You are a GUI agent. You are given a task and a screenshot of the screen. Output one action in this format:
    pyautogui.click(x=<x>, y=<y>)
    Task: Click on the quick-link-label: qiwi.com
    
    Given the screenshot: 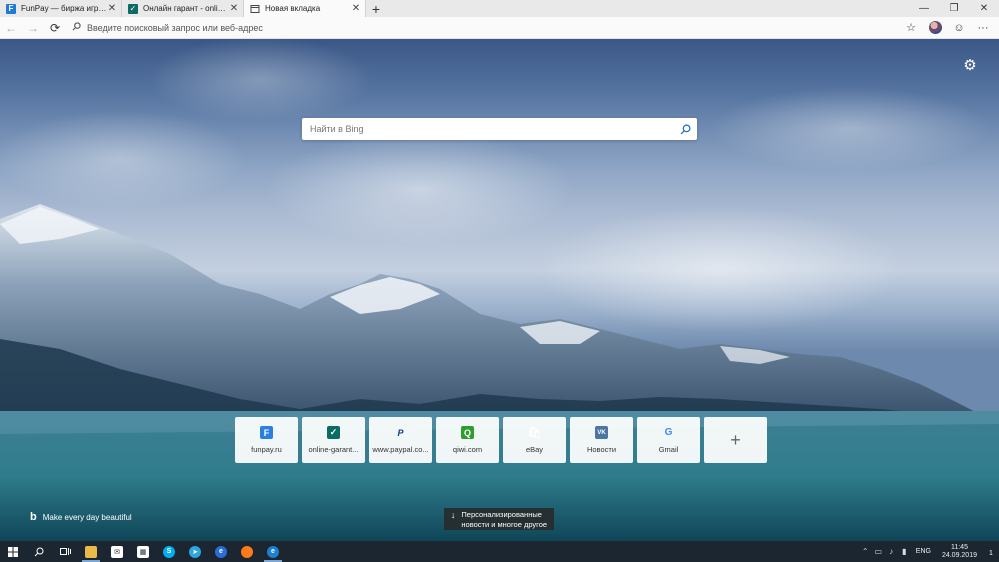 What is the action you would take?
    pyautogui.click(x=467, y=449)
    